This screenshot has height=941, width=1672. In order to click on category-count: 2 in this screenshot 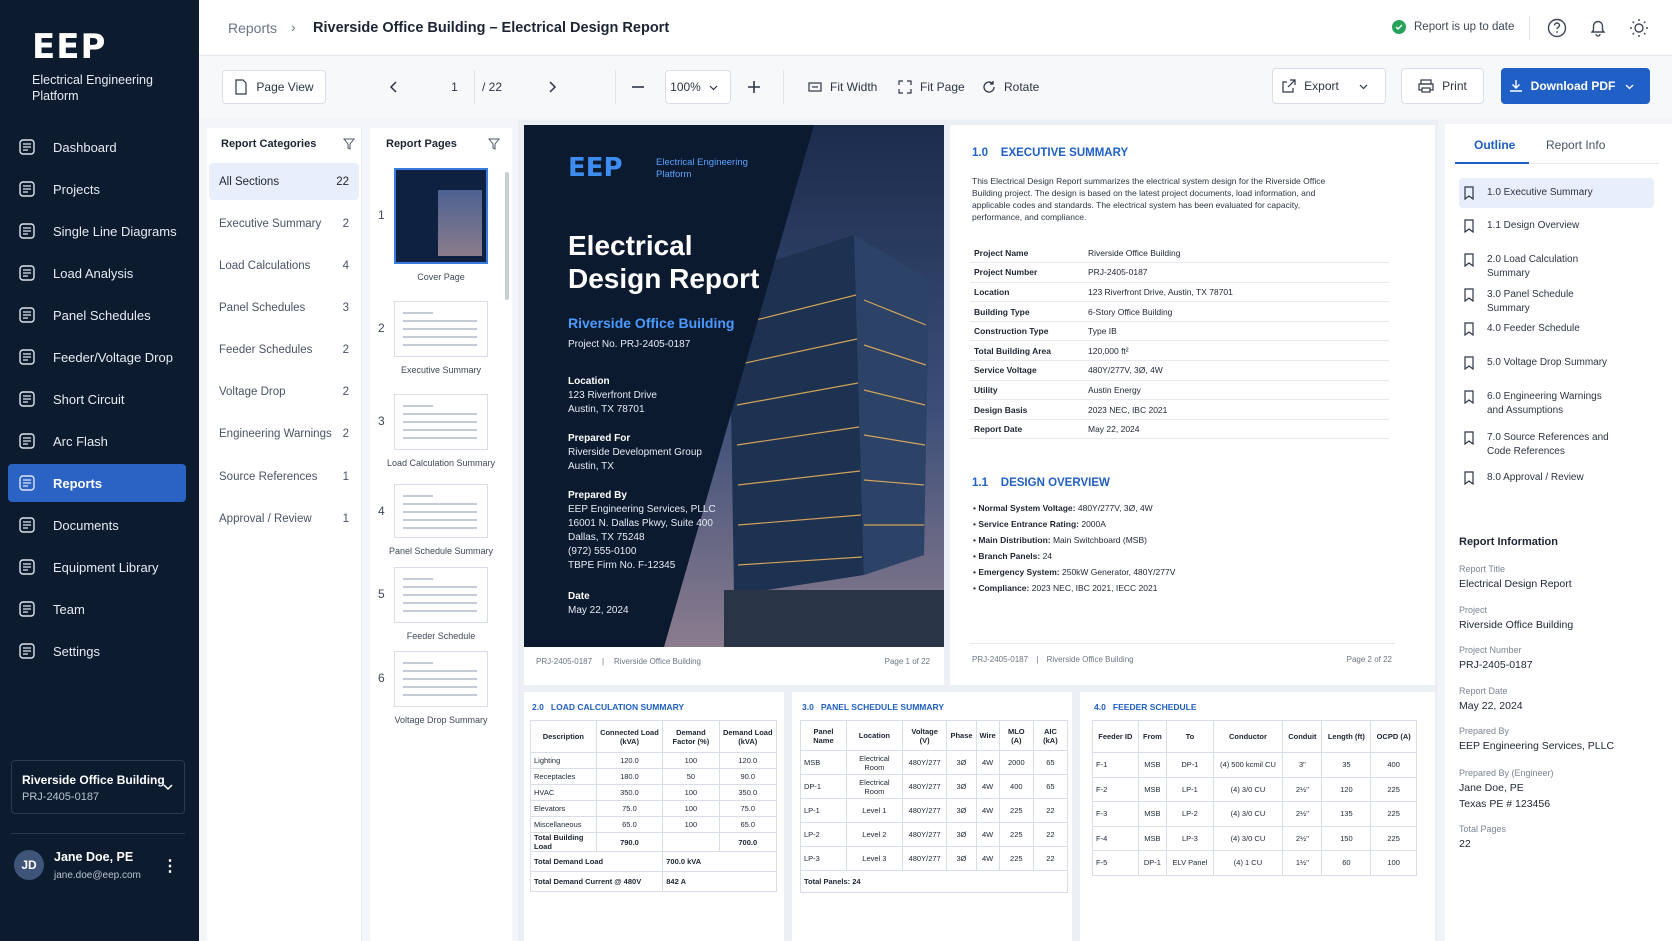, I will do `click(345, 391)`.